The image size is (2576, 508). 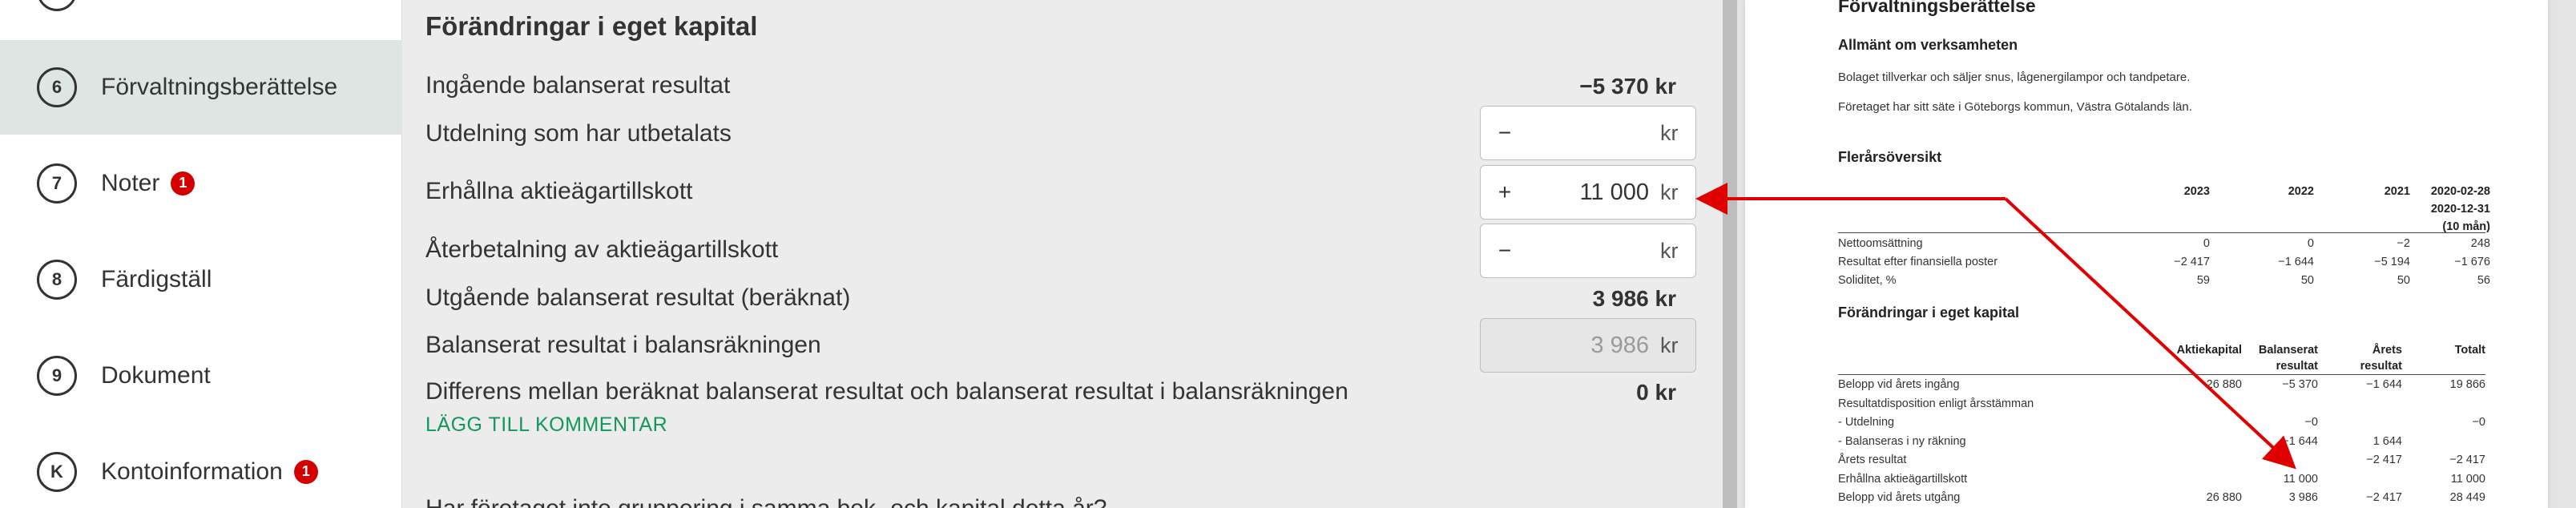 I want to click on closing-retained-earnings-value: 3 986 kr, so click(x=1634, y=298).